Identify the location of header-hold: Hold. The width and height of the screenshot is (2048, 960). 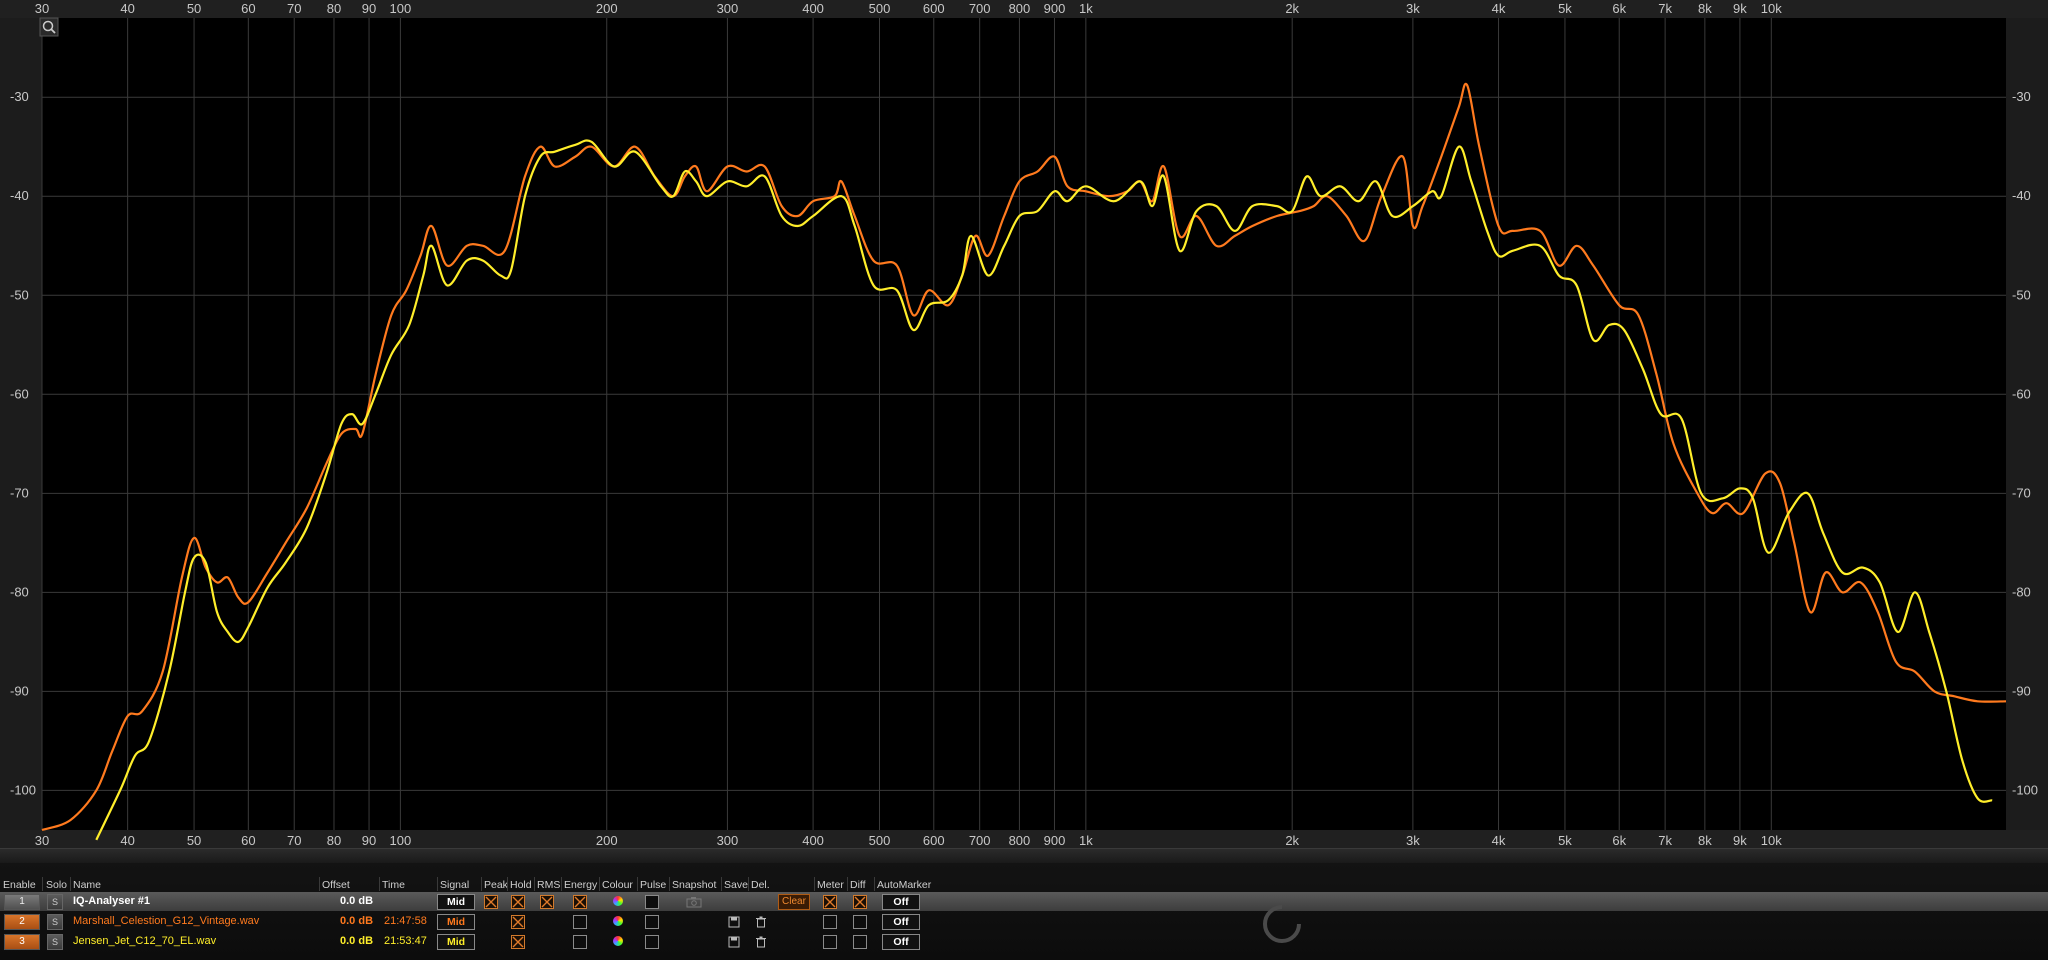
(521, 885).